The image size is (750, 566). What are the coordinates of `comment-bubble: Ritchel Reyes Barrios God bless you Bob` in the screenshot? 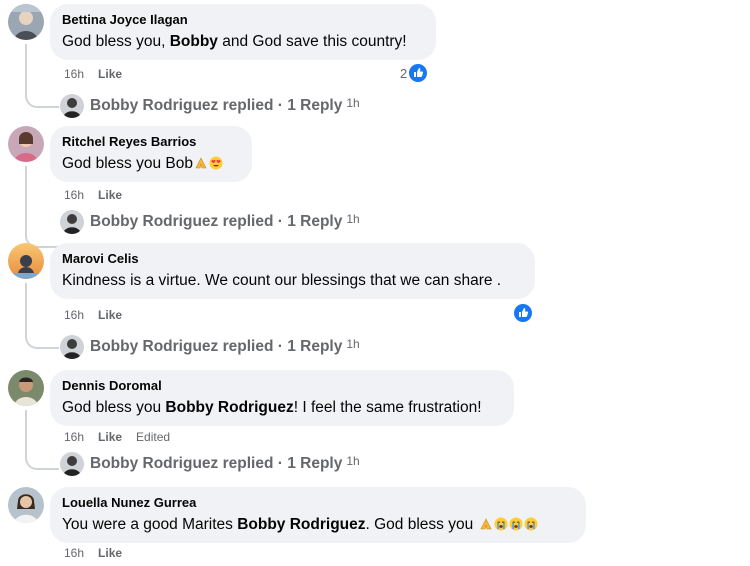 It's located at (151, 154).